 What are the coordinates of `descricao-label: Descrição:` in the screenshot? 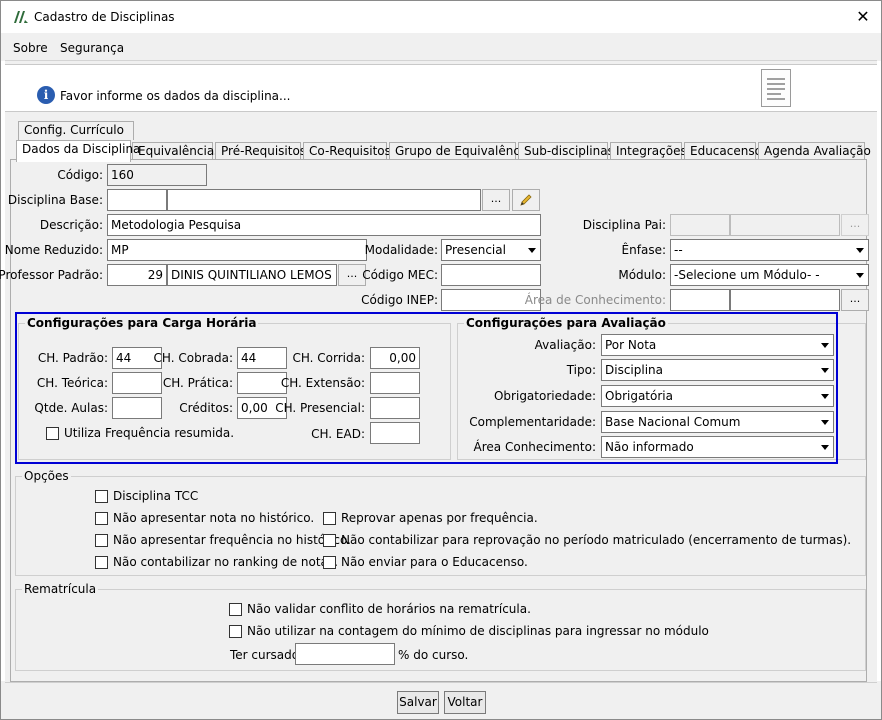 It's located at (71, 225).